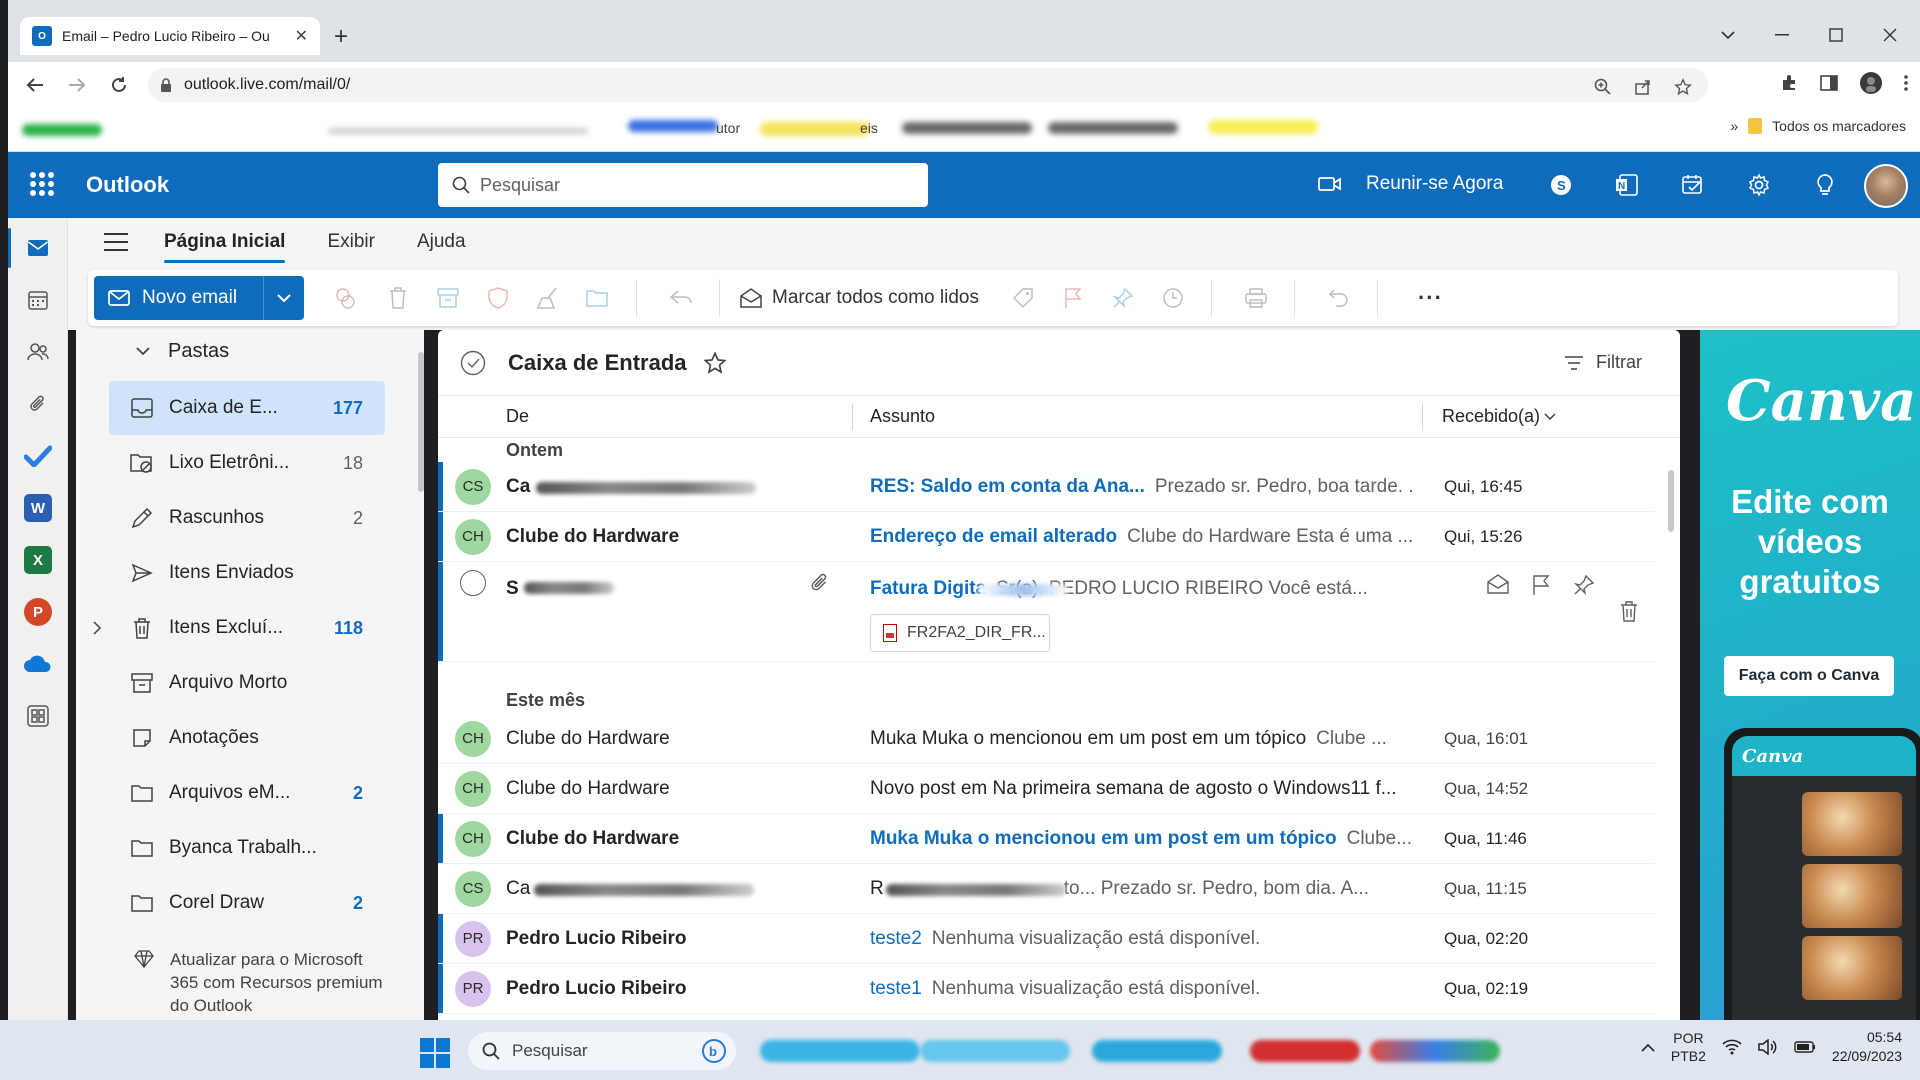  Describe the element at coordinates (1430, 298) in the screenshot. I see `more-options-button: ···` at that location.